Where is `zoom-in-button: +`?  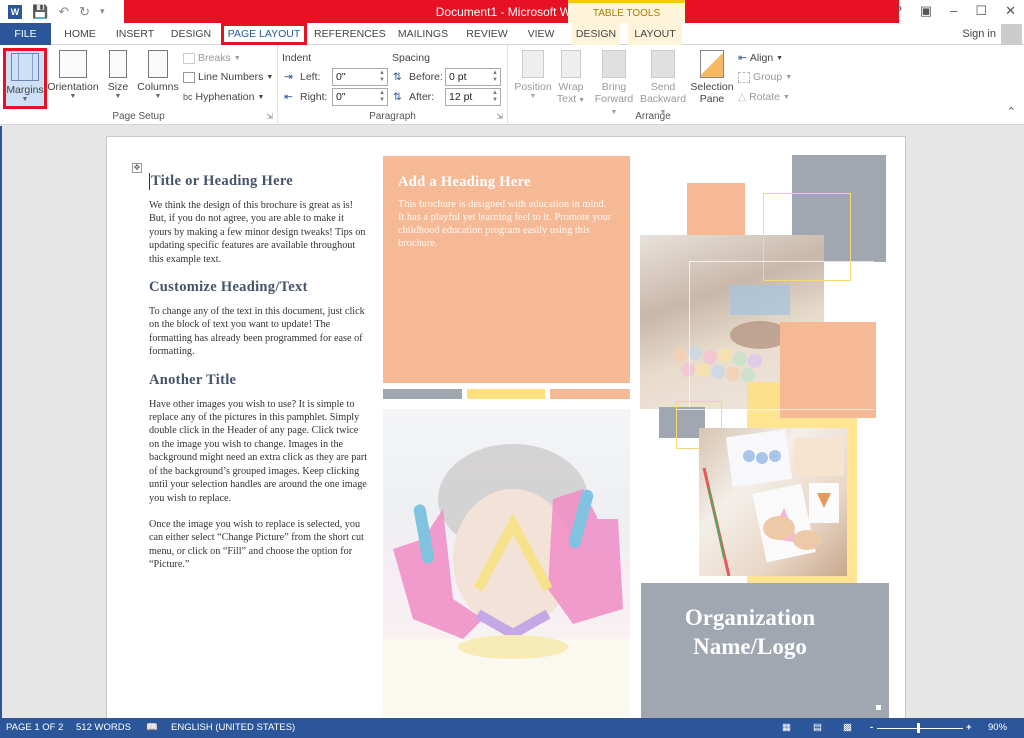 zoom-in-button: + is located at coordinates (969, 727).